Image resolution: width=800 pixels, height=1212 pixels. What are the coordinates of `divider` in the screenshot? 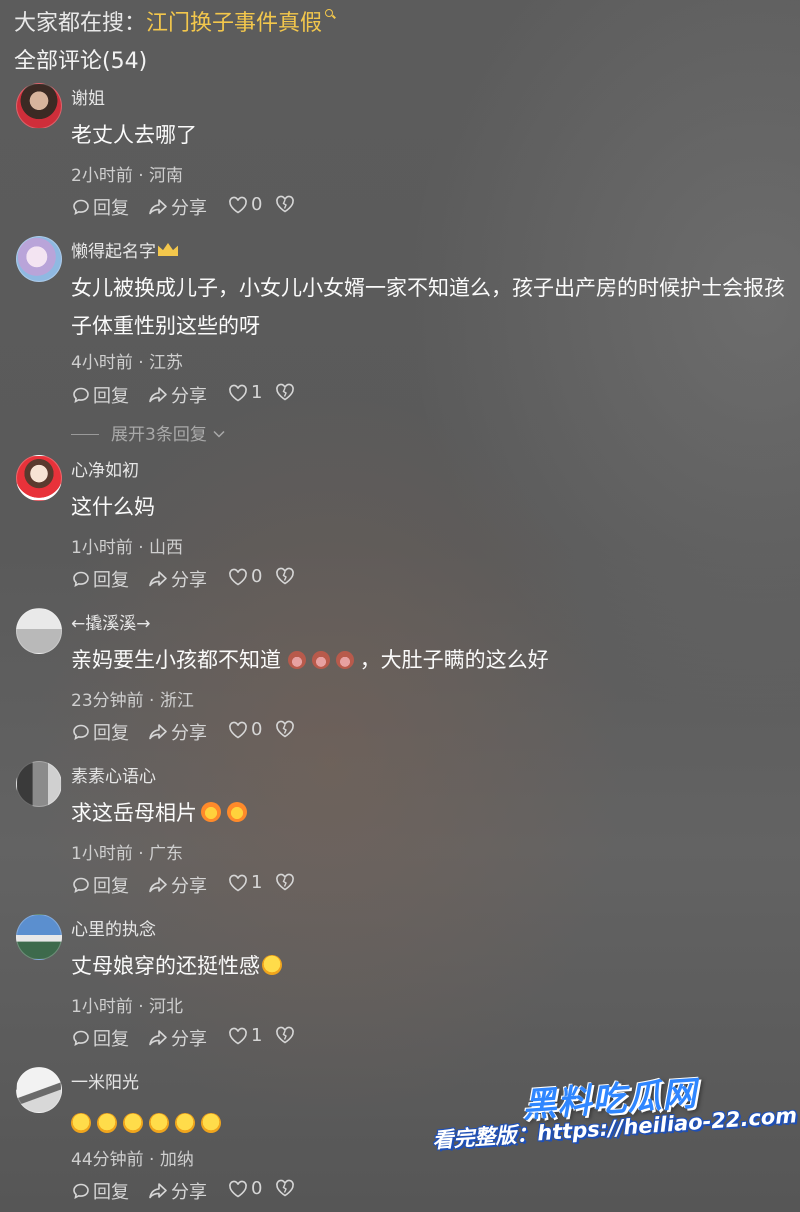 It's located at (85, 434).